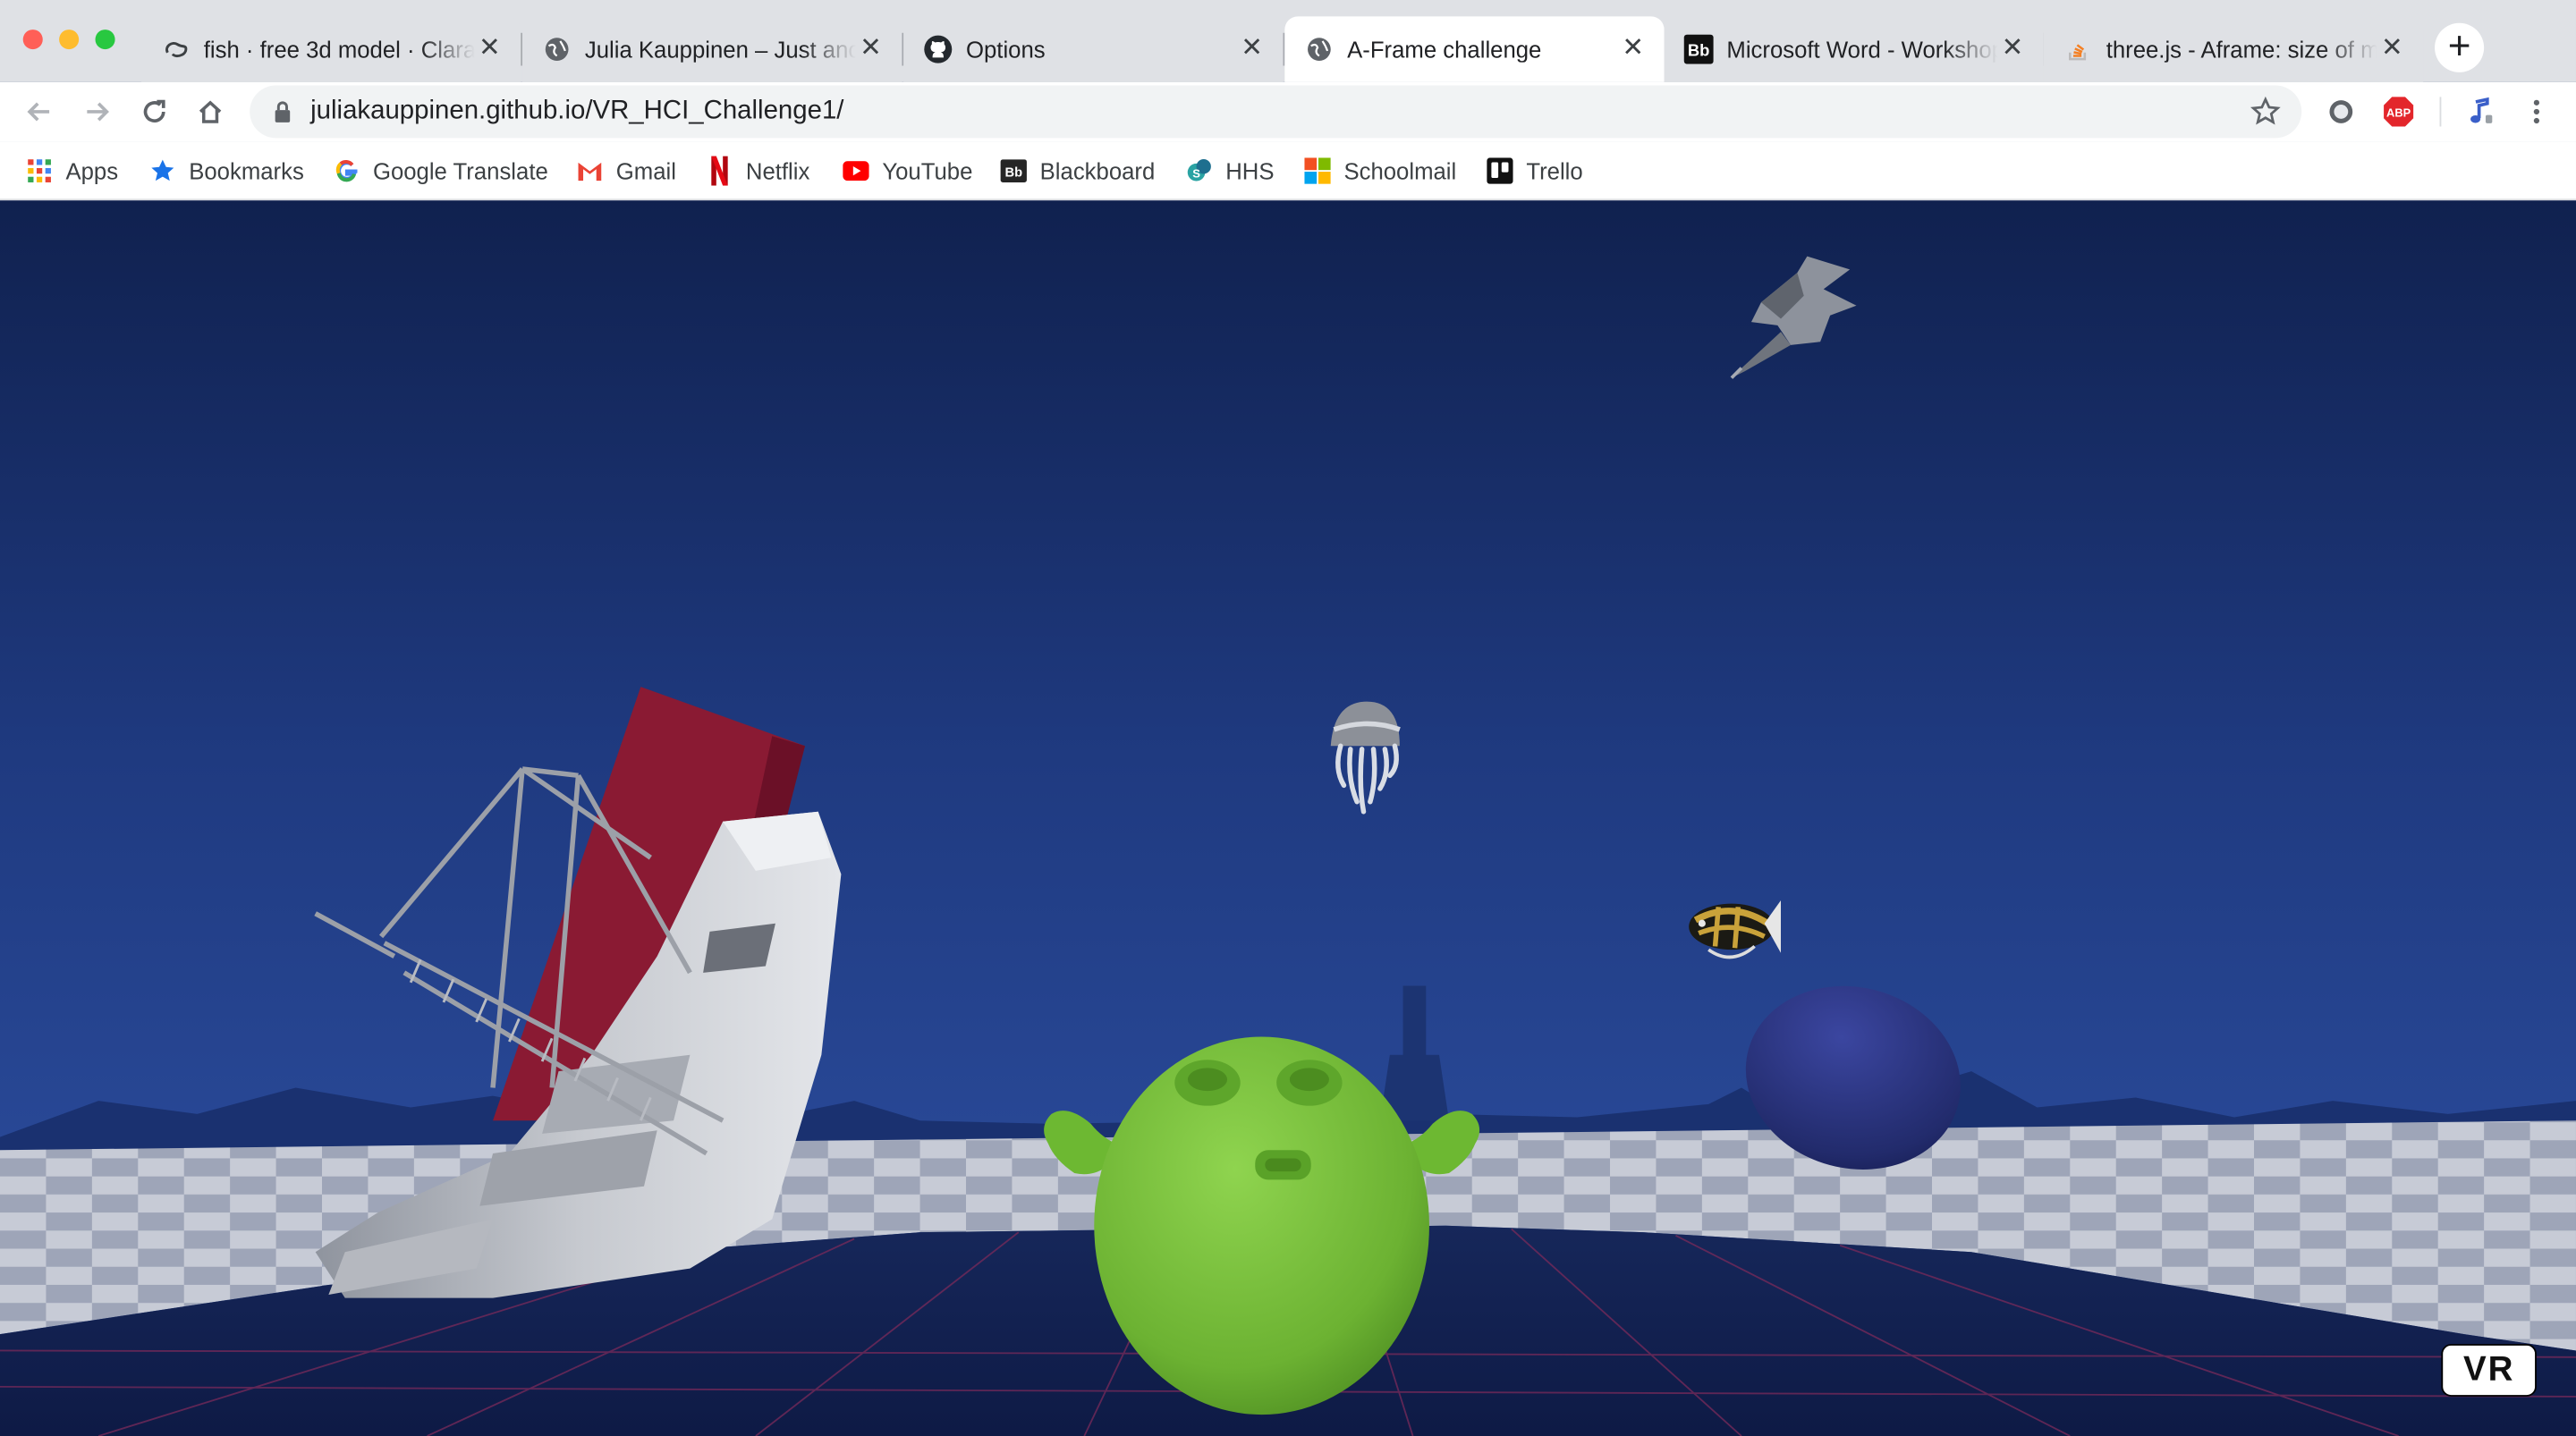 The height and width of the screenshot is (1436, 2576). What do you see at coordinates (339, 49) in the screenshot?
I see `tab-title: fish · free 3d model · Clara.io` at bounding box center [339, 49].